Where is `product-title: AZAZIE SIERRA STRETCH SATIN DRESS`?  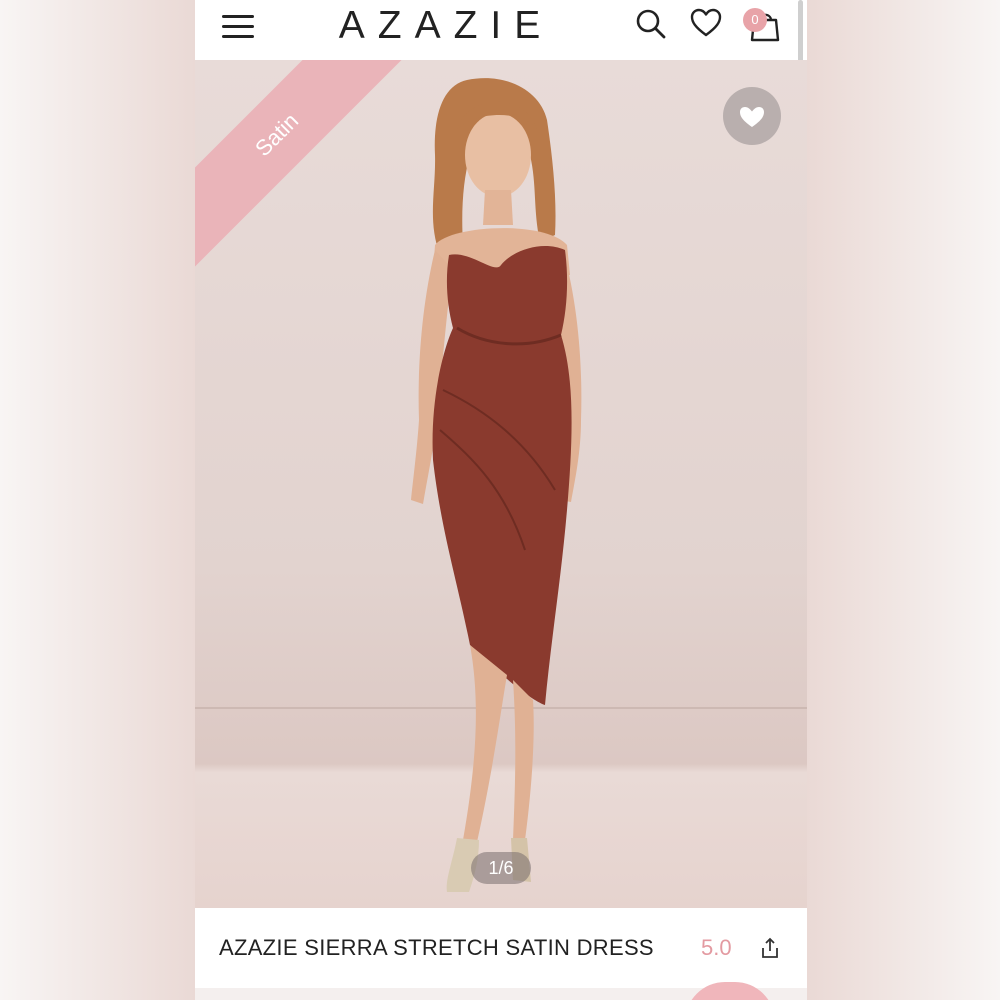 product-title: AZAZIE SIERRA STRETCH SATIN DRESS is located at coordinates (436, 947).